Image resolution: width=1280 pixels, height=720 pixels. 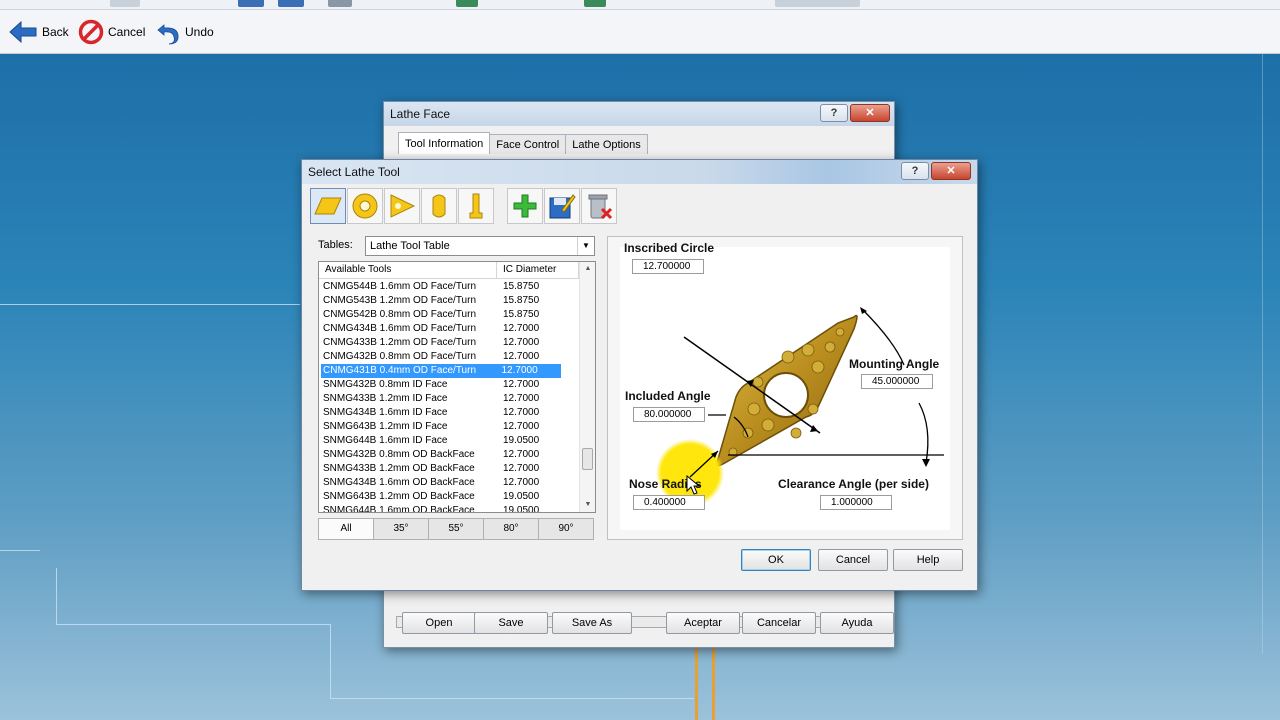 What do you see at coordinates (566, 529) in the screenshot?
I see `filter-button: 90°` at bounding box center [566, 529].